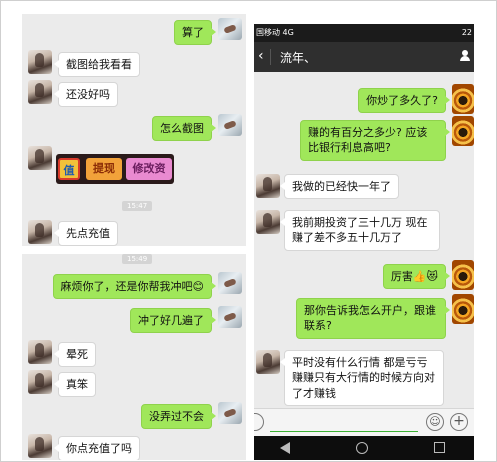 The image size is (497, 462). I want to click on message-text: 我做的已经快一年了, so click(341, 186).